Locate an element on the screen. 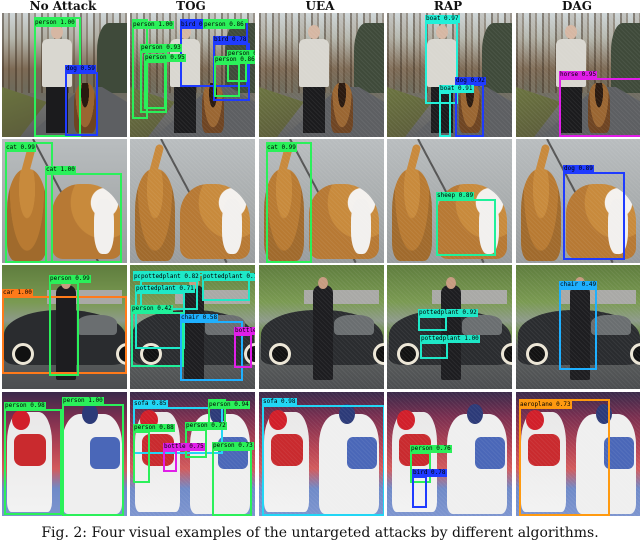 The image size is (640, 543). image-forest-dag: horse 0.95 is located at coordinates (578, 75).